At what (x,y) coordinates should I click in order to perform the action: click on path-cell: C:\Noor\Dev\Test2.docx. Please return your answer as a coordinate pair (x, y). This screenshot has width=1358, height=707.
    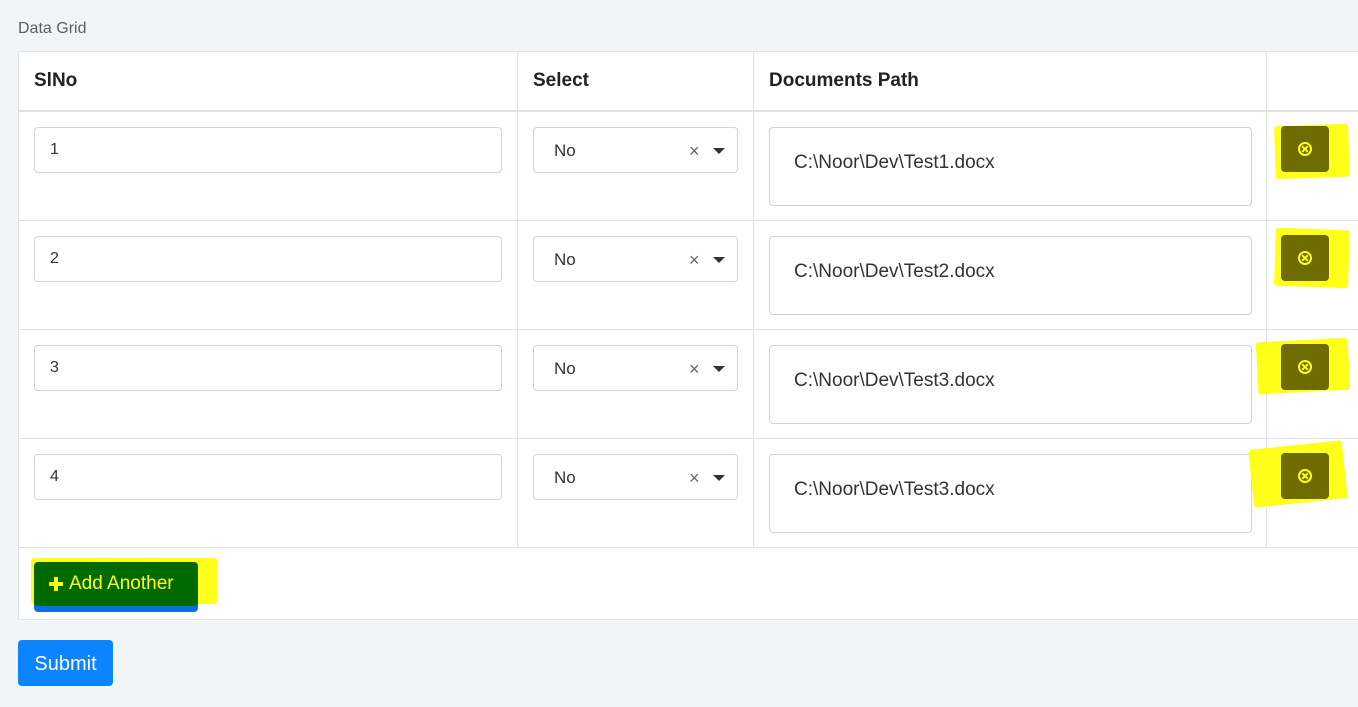
    Looking at the image, I should click on (1010, 274).